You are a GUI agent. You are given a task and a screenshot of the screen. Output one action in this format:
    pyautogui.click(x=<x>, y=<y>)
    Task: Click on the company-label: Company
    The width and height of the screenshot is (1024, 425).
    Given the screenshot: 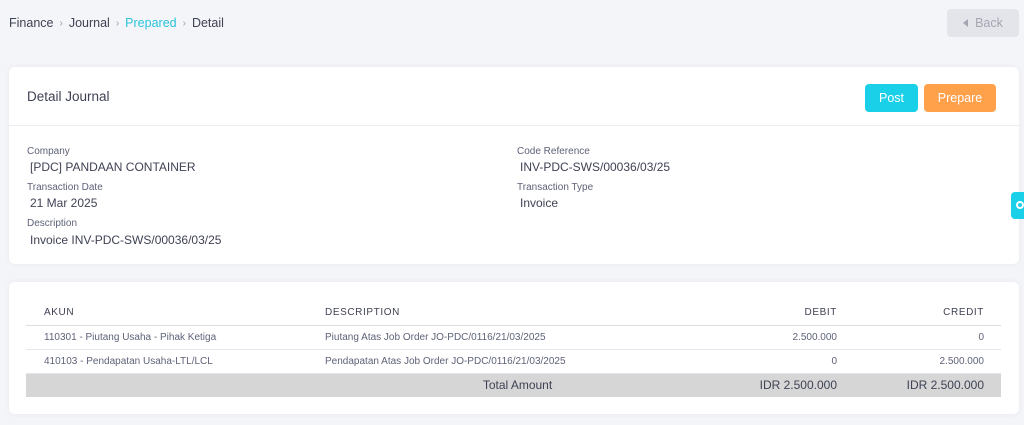 What is the action you would take?
    pyautogui.click(x=48, y=151)
    